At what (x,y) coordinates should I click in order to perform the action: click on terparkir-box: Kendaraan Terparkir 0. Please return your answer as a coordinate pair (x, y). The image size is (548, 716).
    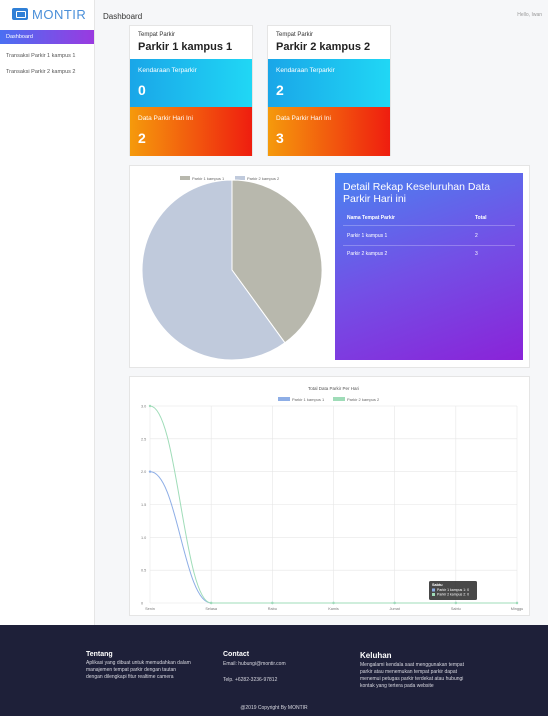
    Looking at the image, I should click on (191, 83).